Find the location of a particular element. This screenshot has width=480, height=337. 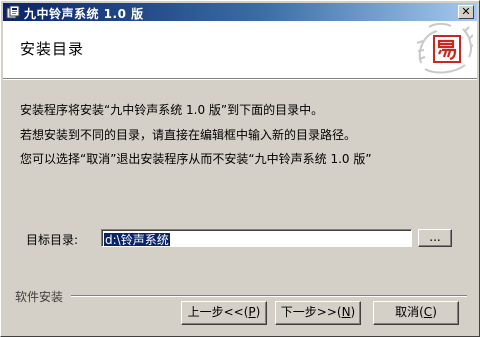

cancel-button-suffix: ) is located at coordinates (434, 312).